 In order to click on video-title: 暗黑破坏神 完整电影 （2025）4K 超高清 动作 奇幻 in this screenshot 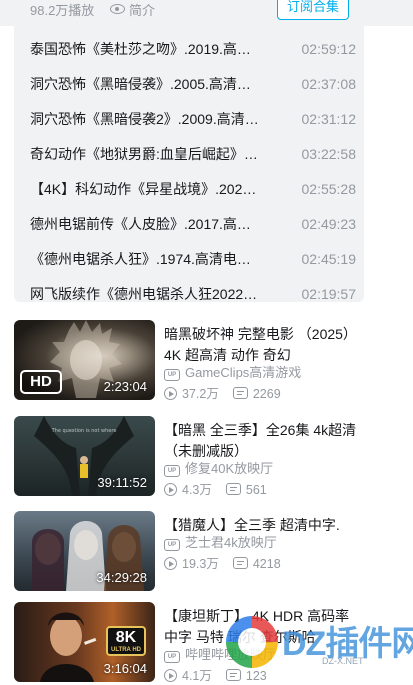, I will do `click(264, 345)`.